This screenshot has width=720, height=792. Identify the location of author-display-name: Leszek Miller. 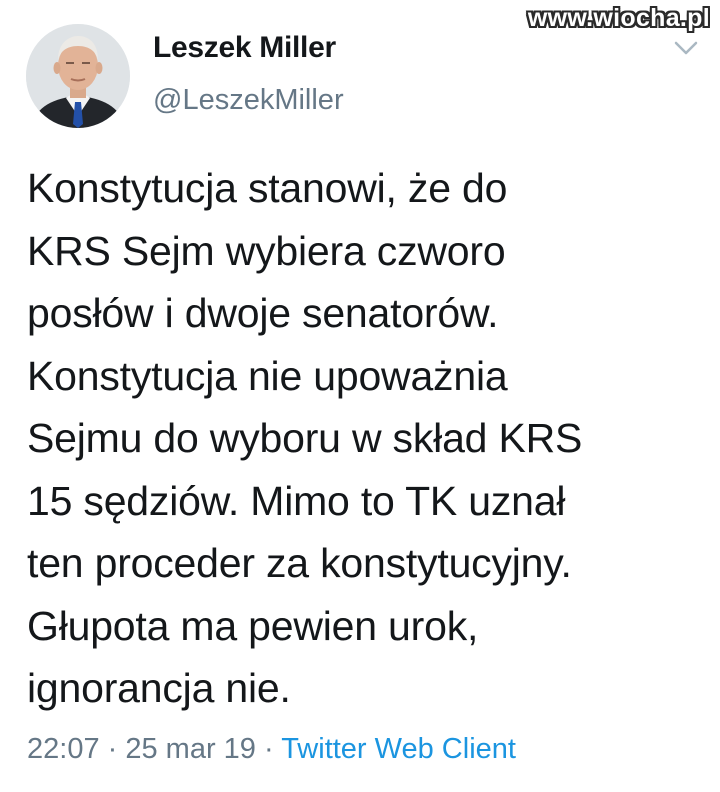
(244, 48).